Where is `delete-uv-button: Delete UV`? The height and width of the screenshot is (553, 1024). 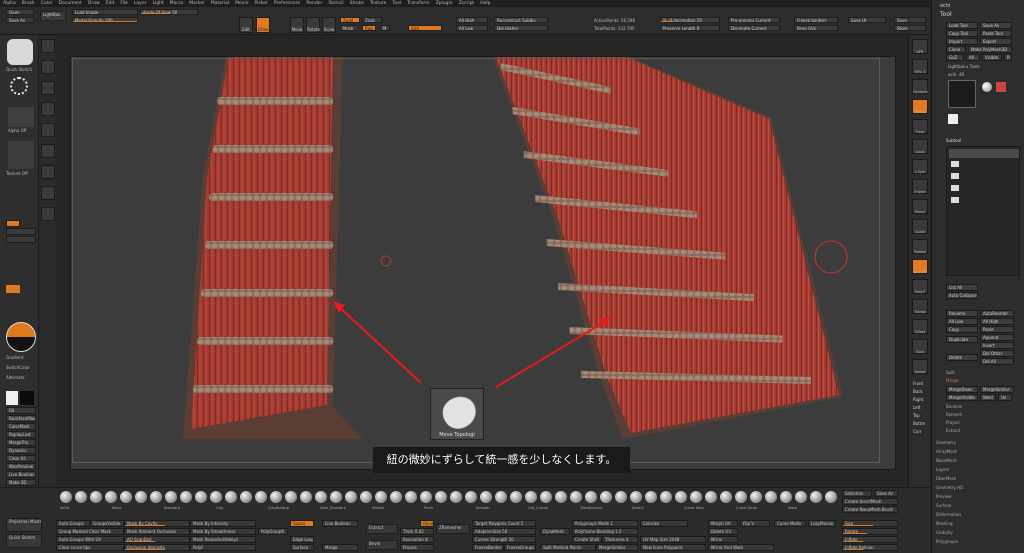
delete-uv-button: Delete UV is located at coordinates (723, 531).